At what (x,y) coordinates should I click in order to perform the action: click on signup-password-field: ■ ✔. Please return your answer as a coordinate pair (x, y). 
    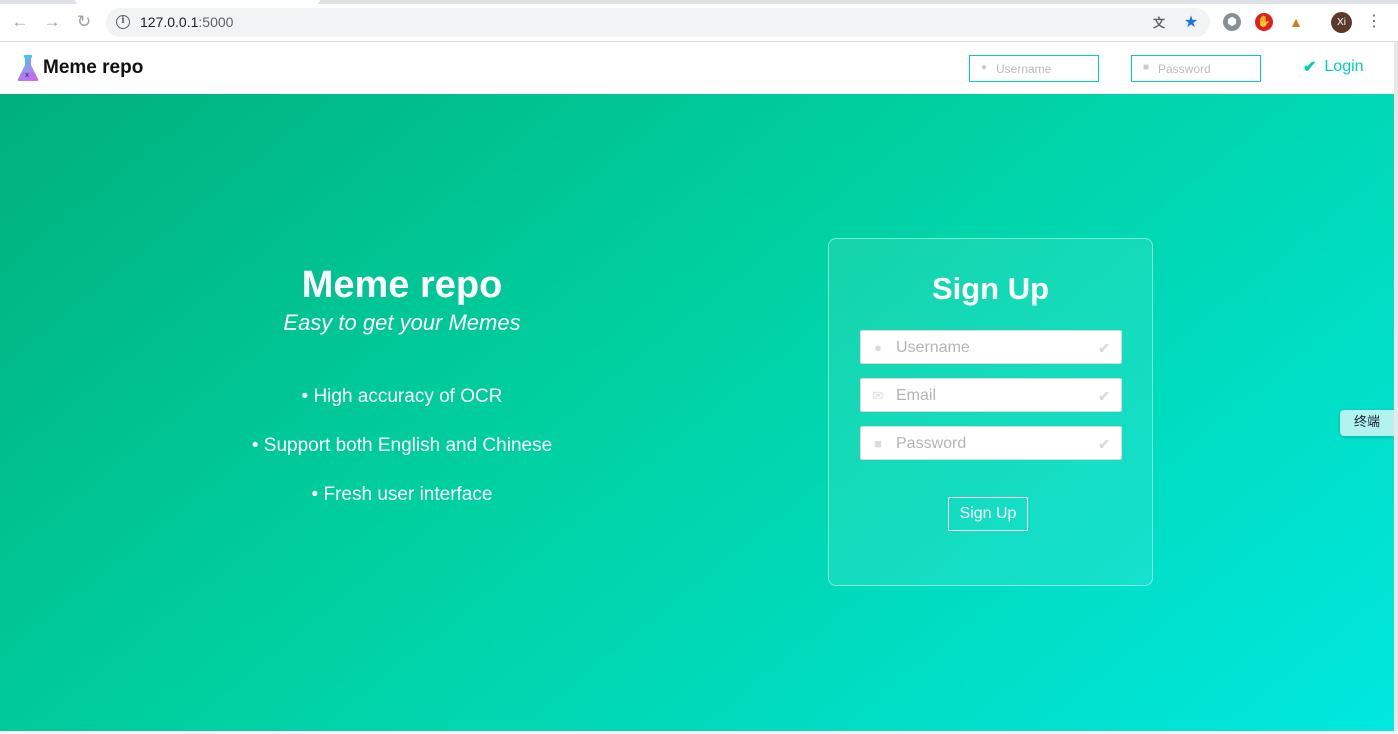
    Looking at the image, I should click on (991, 443).